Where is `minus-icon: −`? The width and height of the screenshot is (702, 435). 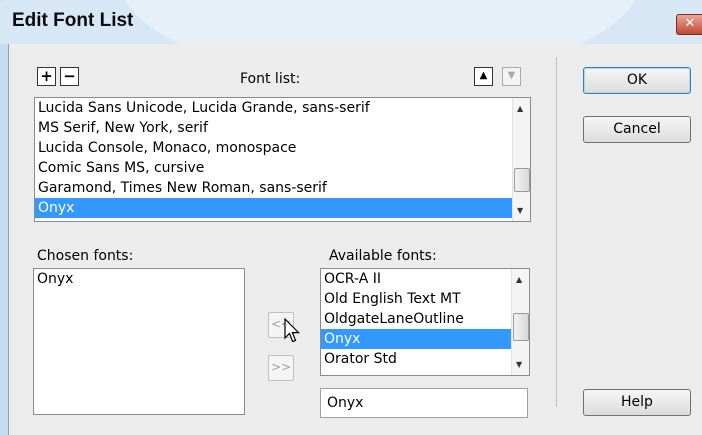
minus-icon: − is located at coordinates (69, 76).